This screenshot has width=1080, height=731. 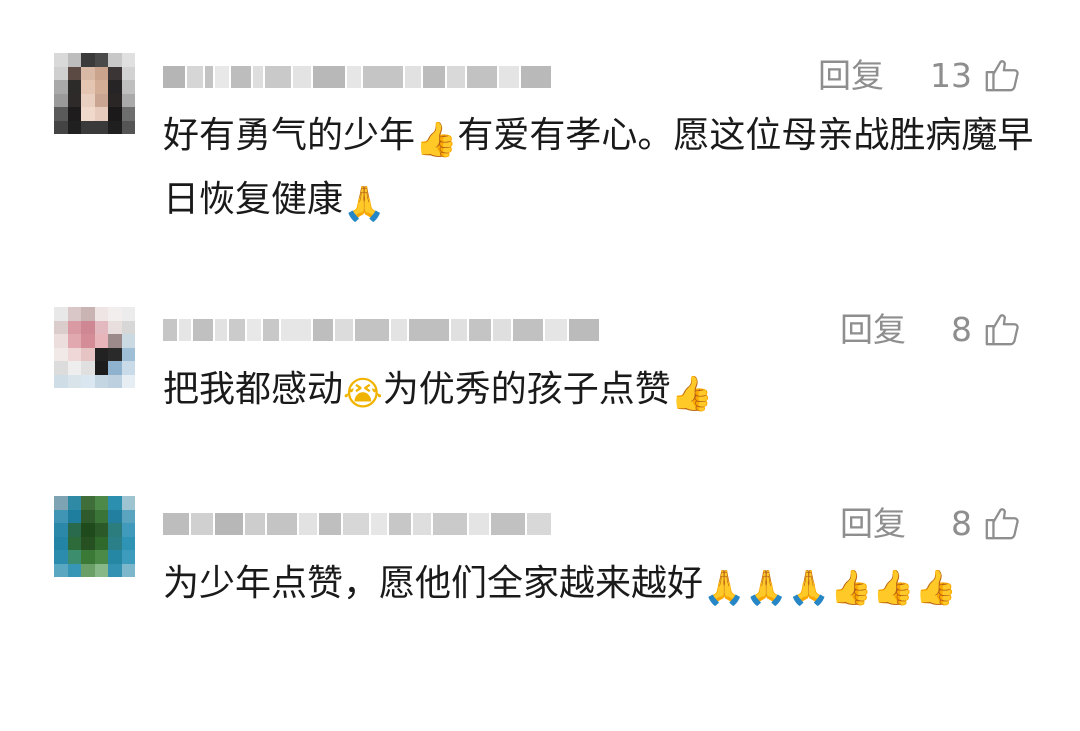 I want to click on comment-text: 好有勇气的少年👍有爱有孝心。愿这位母亲战胜病魔早日恢复健康🙏, so click(x=603, y=168).